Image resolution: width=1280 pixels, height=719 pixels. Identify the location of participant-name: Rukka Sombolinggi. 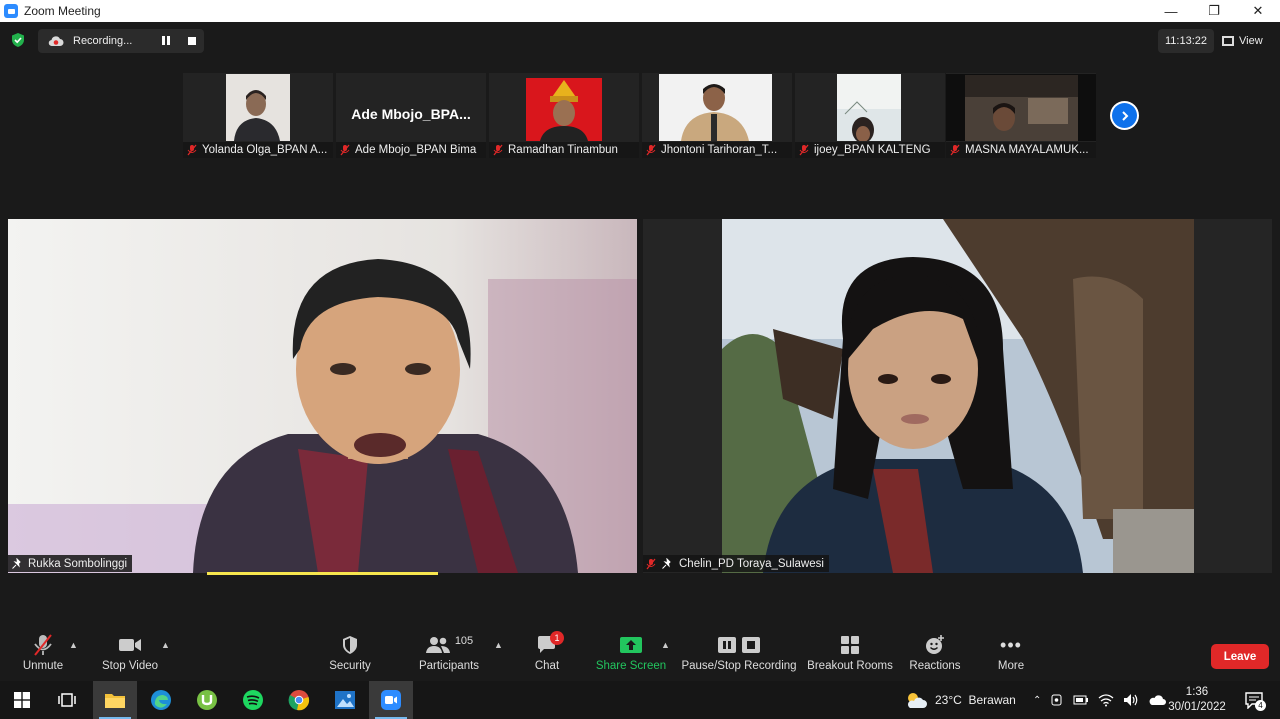
(78, 563).